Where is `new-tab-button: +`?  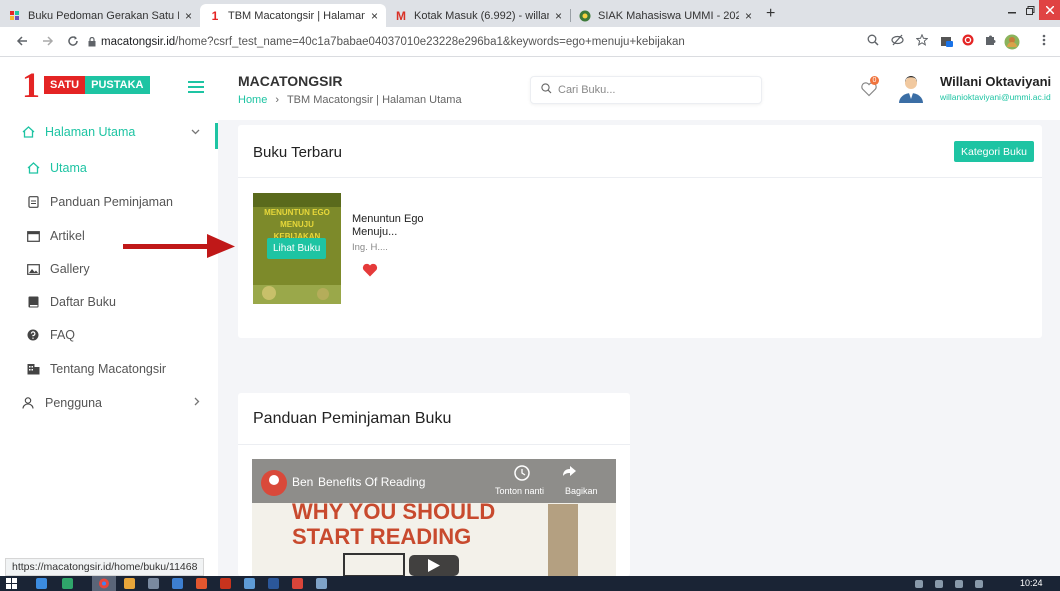 new-tab-button: + is located at coordinates (770, 14).